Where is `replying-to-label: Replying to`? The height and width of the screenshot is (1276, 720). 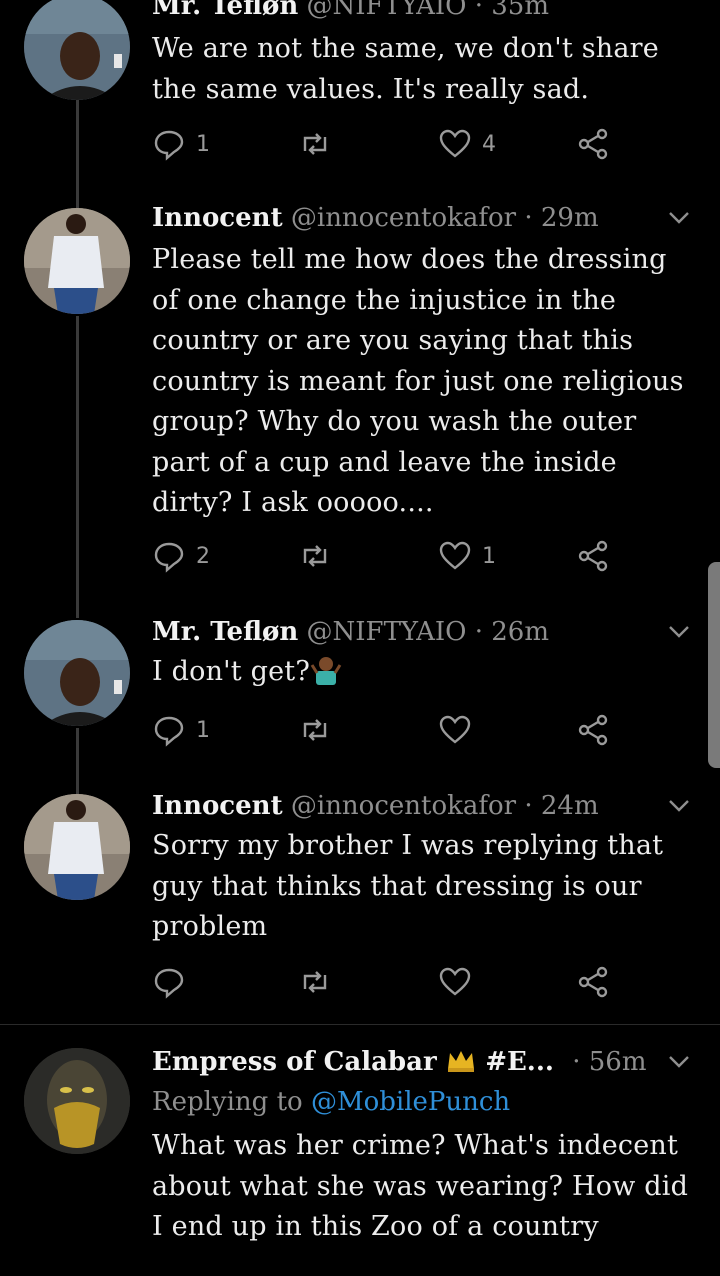
replying-to-label: Replying to is located at coordinates (227, 1102).